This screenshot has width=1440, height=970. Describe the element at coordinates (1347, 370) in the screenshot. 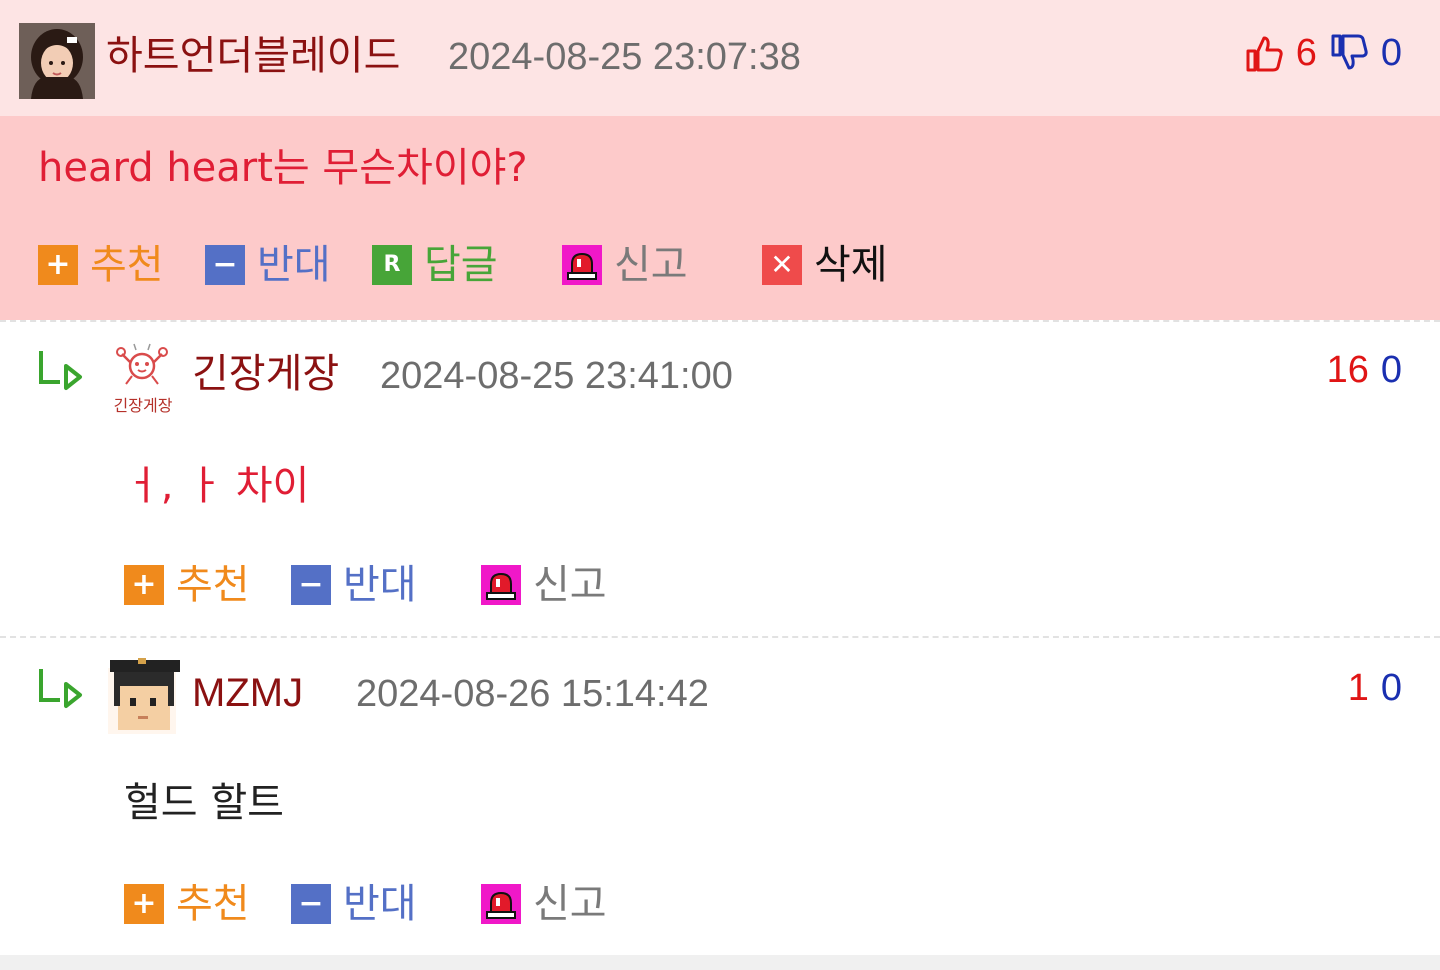

I see `comment-upvote-count: 16` at that location.